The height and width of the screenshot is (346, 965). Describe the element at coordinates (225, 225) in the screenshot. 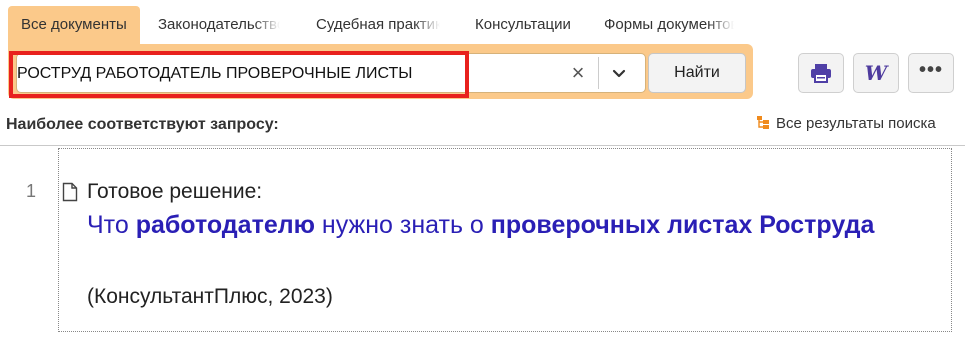

I see `title-part-highlight: работодателю` at that location.